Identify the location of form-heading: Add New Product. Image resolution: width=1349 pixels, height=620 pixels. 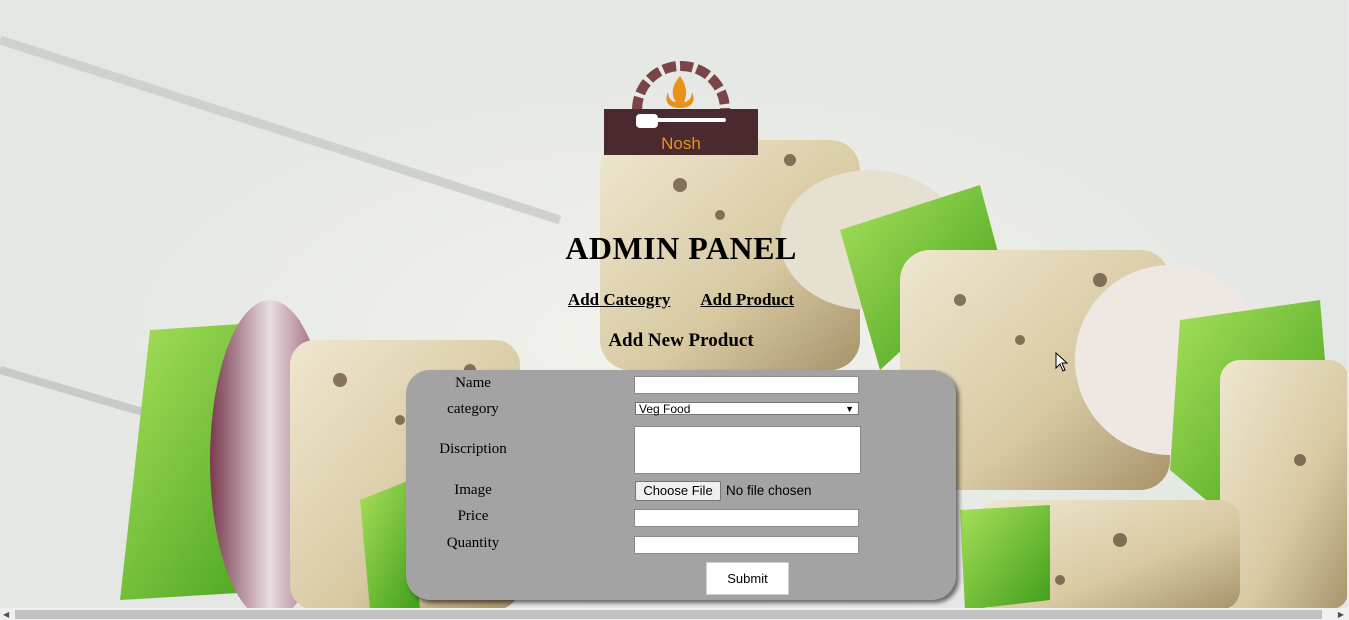
(681, 340).